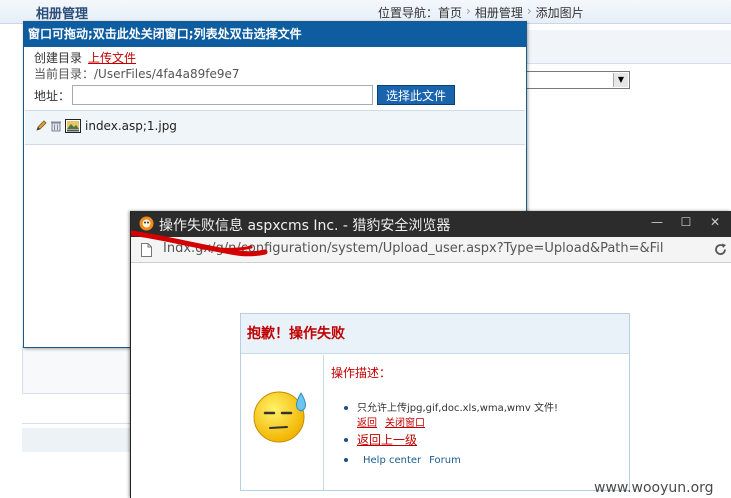 This screenshot has width=731, height=498. What do you see at coordinates (405, 423) in the screenshot?
I see `close-window-link: 关闭窗口` at bounding box center [405, 423].